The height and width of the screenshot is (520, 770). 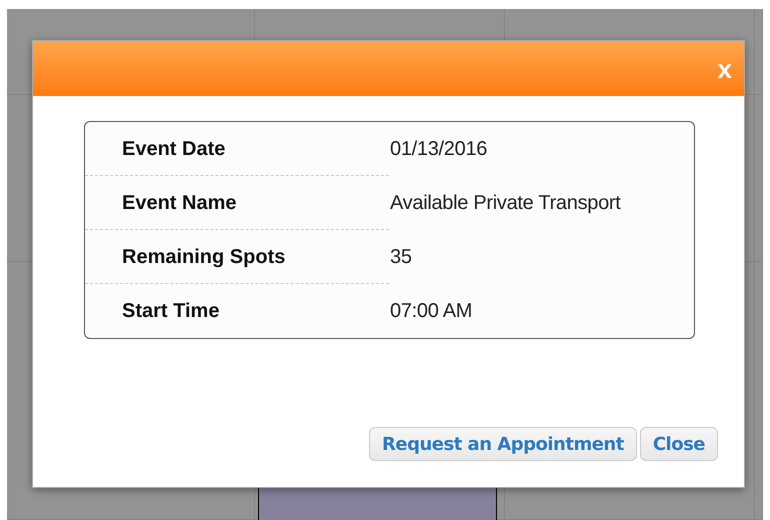 I want to click on detail-value: 35, so click(x=401, y=257).